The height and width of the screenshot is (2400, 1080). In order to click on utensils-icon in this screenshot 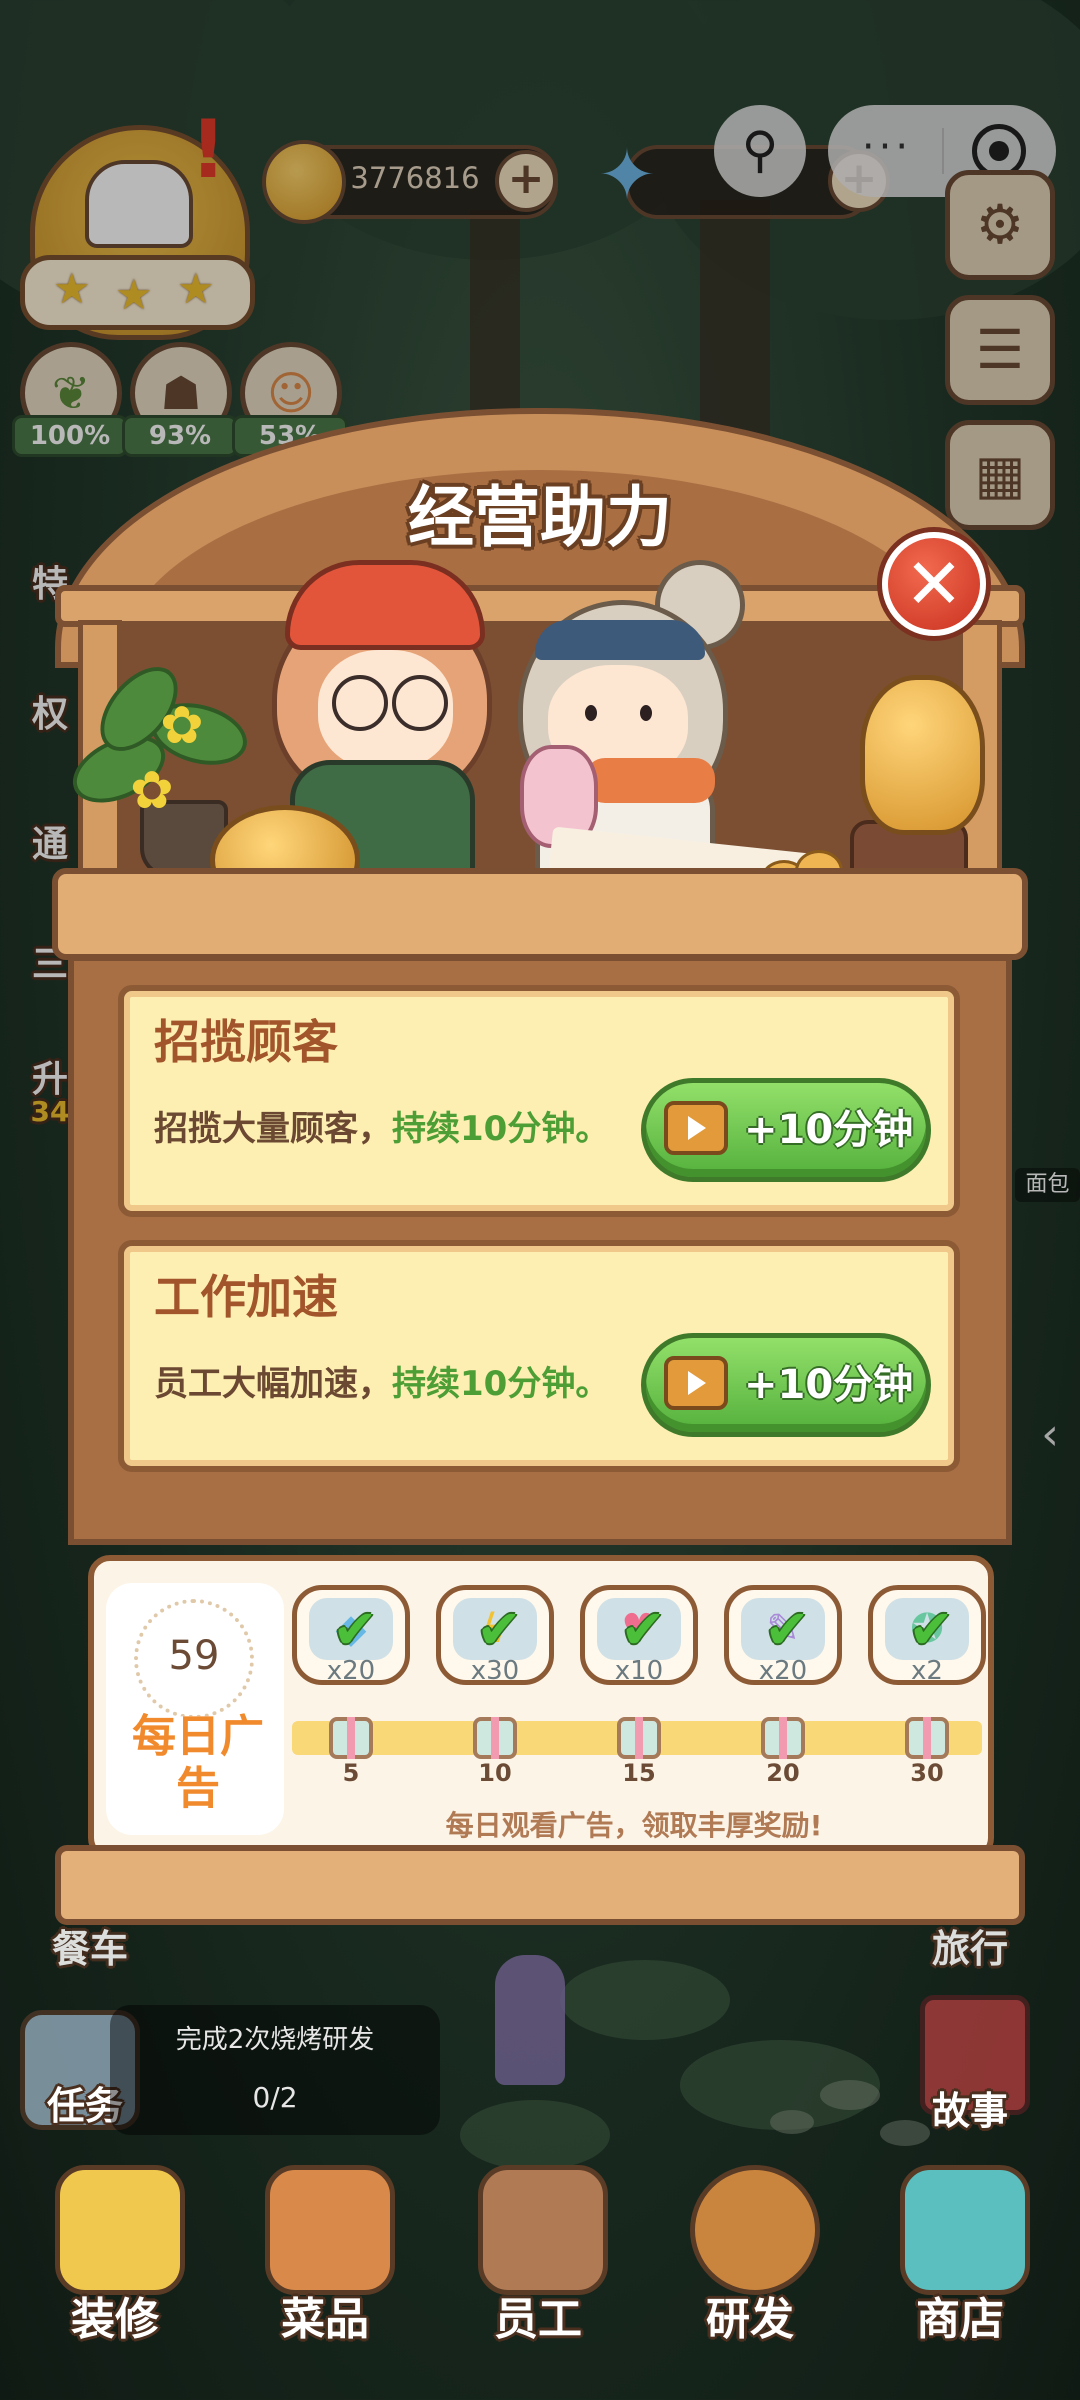, I will do `click(330, 2230)`.